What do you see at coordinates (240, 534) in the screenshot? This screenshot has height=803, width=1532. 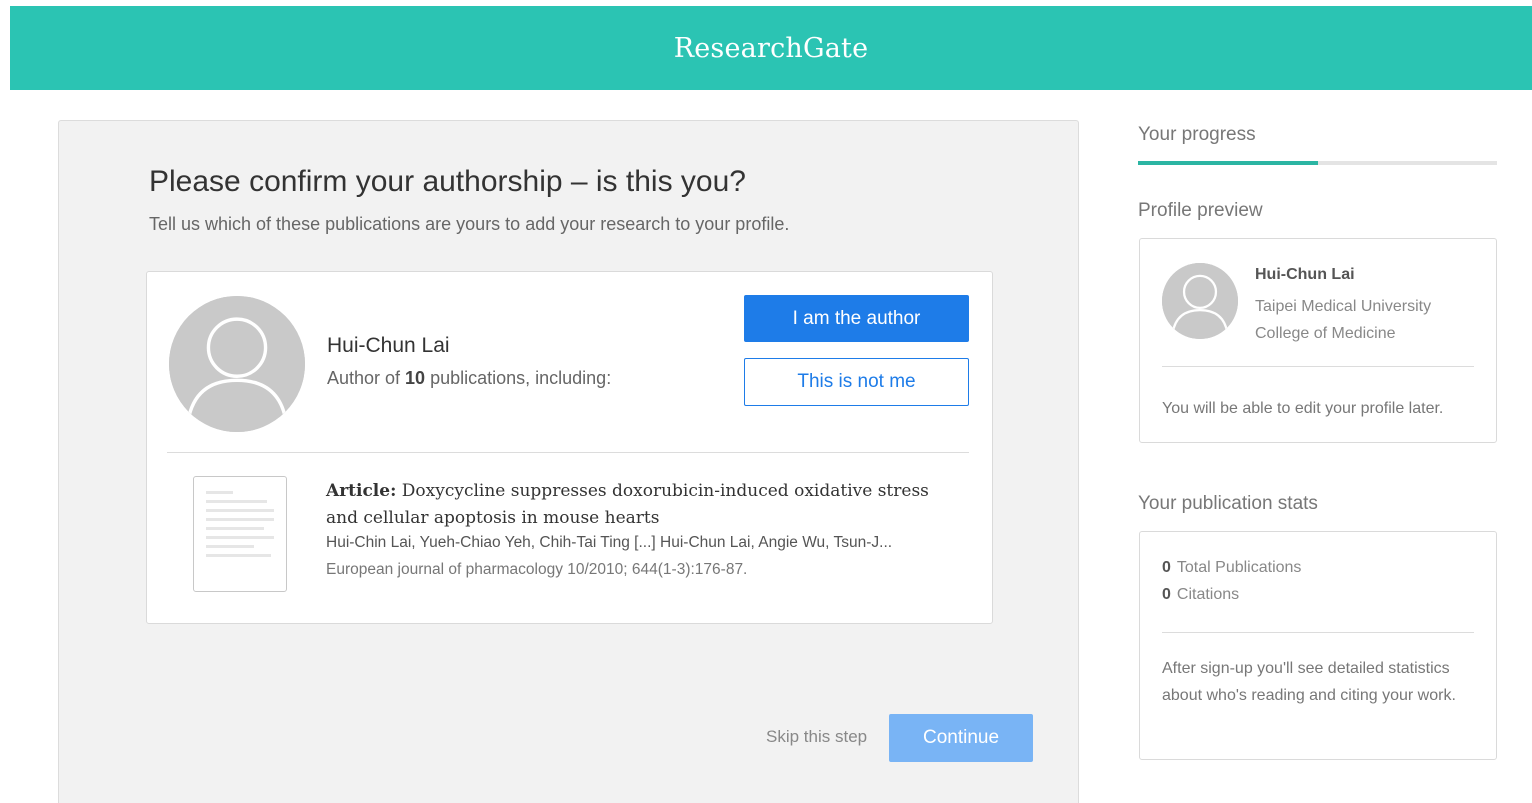 I see `document-thumbnail-icon` at bounding box center [240, 534].